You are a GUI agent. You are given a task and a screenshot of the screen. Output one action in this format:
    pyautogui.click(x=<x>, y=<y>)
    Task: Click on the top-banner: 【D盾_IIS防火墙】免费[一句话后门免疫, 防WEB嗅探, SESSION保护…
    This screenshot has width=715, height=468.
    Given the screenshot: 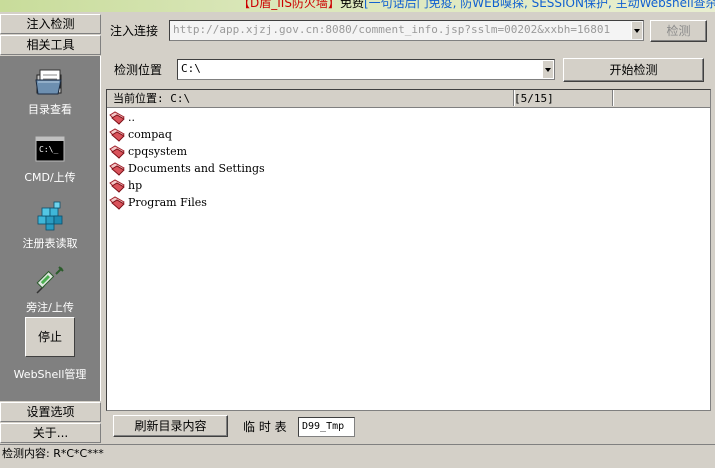 What is the action you would take?
    pyautogui.click(x=357, y=6)
    